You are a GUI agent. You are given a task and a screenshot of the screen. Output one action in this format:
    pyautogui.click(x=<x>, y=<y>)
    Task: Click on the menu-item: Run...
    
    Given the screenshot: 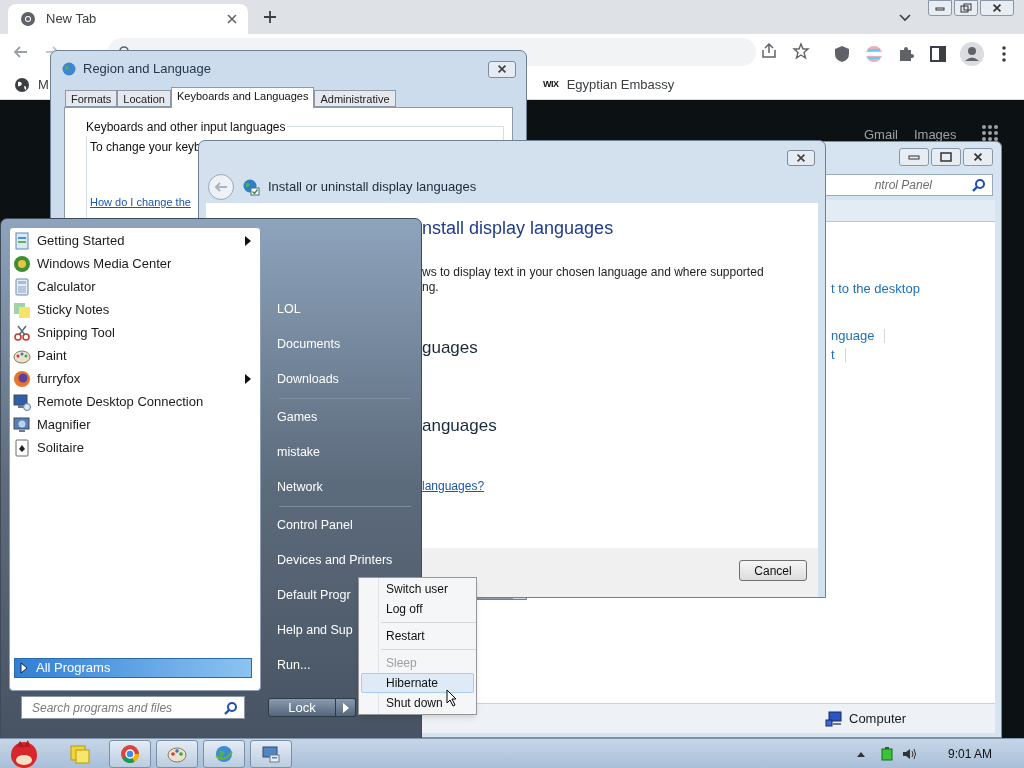 What is the action you would take?
    pyautogui.click(x=290, y=665)
    